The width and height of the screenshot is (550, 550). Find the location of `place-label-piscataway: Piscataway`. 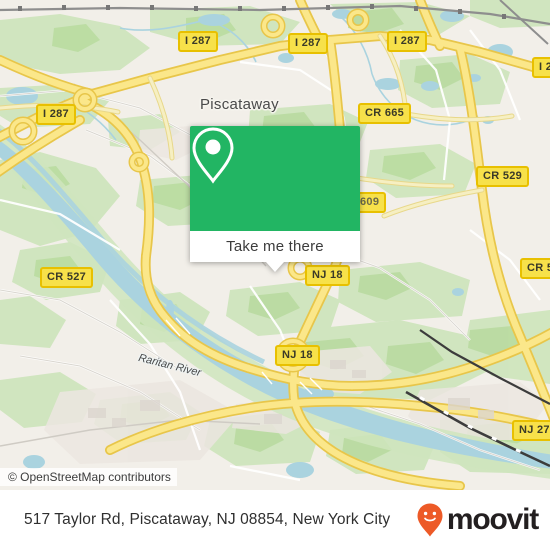

place-label-piscataway: Piscataway is located at coordinates (239, 104).